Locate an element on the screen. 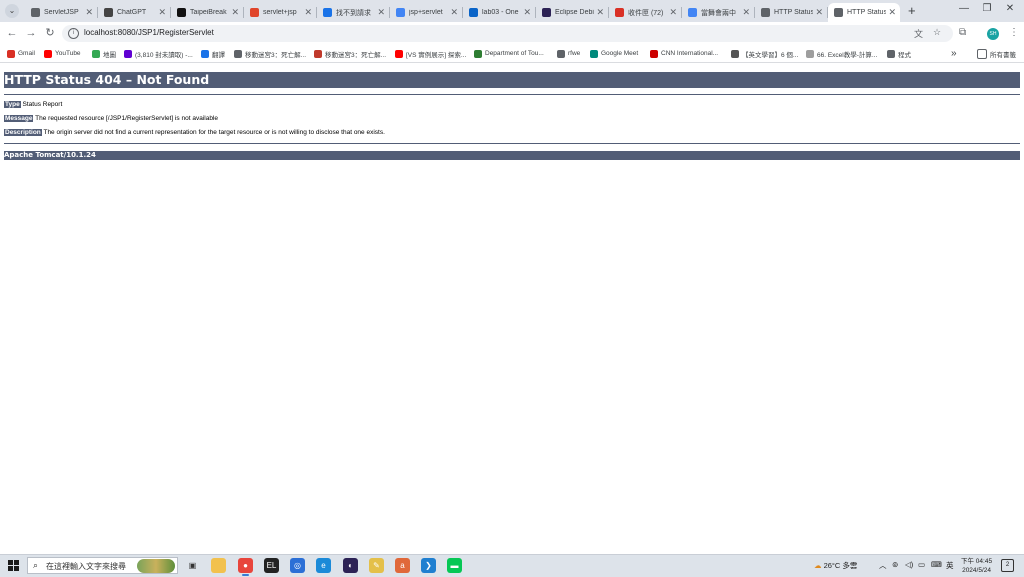 This screenshot has height=577, width=1024. page-icon is located at coordinates (810, 53).